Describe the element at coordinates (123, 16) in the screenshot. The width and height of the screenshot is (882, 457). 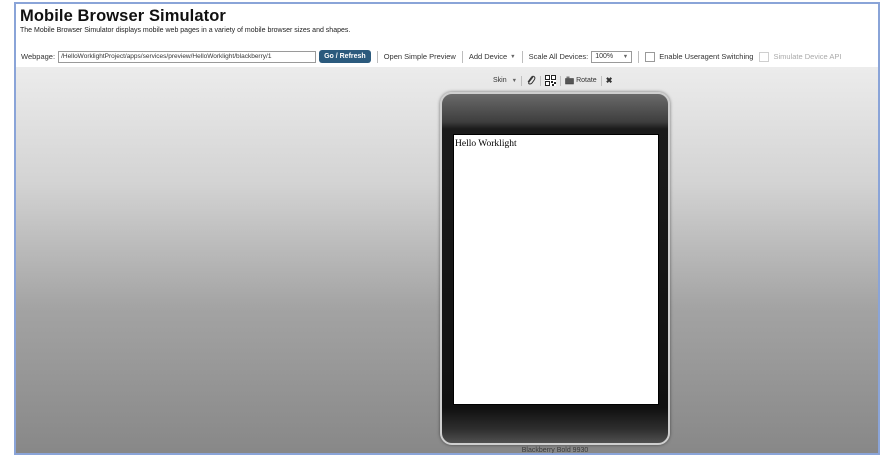
I see `page-title: Mobile Browser Simulator` at that location.